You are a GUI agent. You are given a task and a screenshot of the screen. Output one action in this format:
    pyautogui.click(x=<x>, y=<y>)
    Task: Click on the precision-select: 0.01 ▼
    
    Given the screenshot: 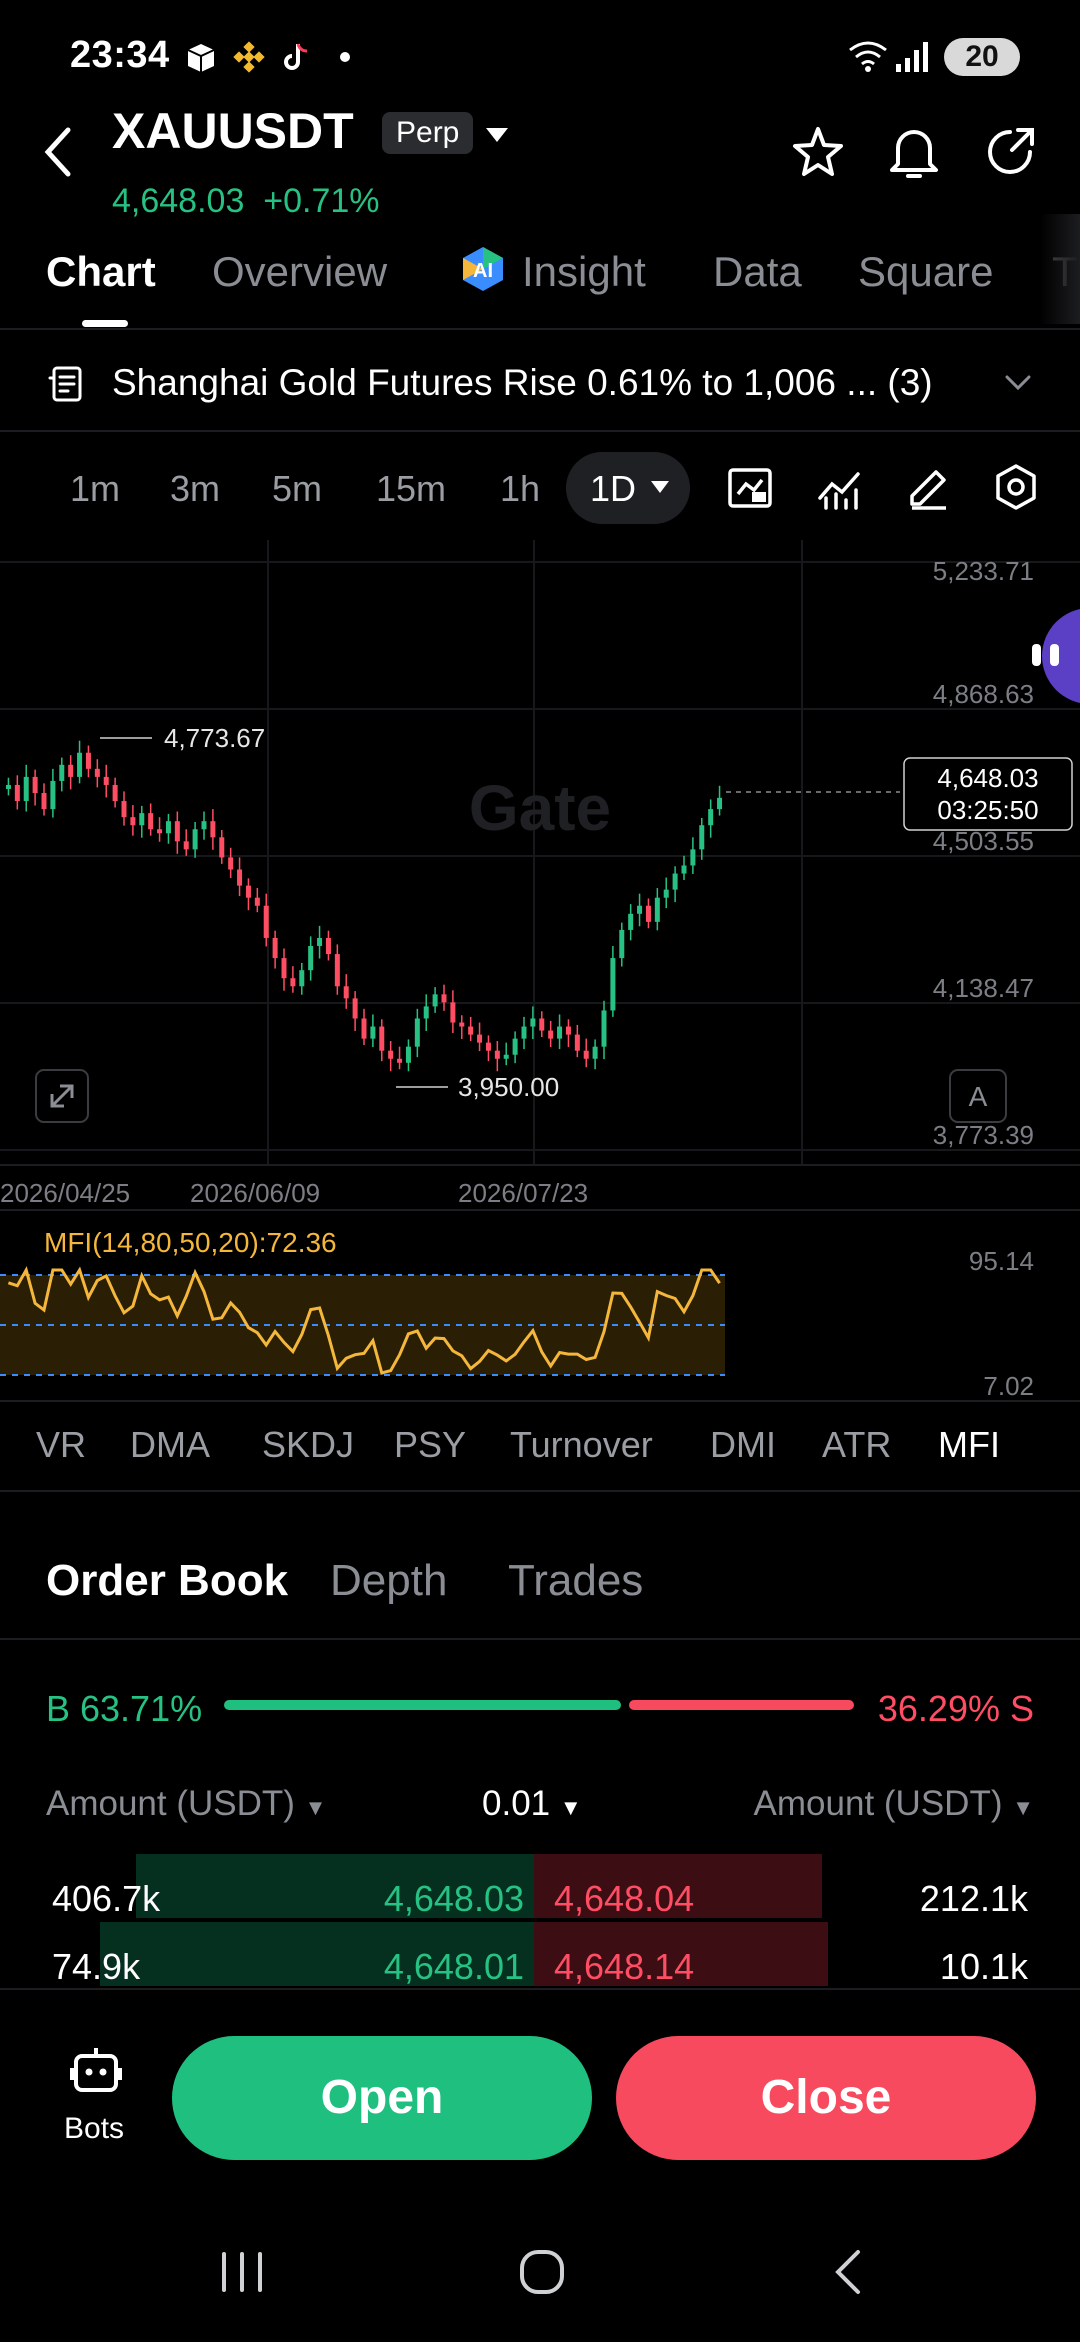 What is the action you would take?
    pyautogui.click(x=532, y=1804)
    